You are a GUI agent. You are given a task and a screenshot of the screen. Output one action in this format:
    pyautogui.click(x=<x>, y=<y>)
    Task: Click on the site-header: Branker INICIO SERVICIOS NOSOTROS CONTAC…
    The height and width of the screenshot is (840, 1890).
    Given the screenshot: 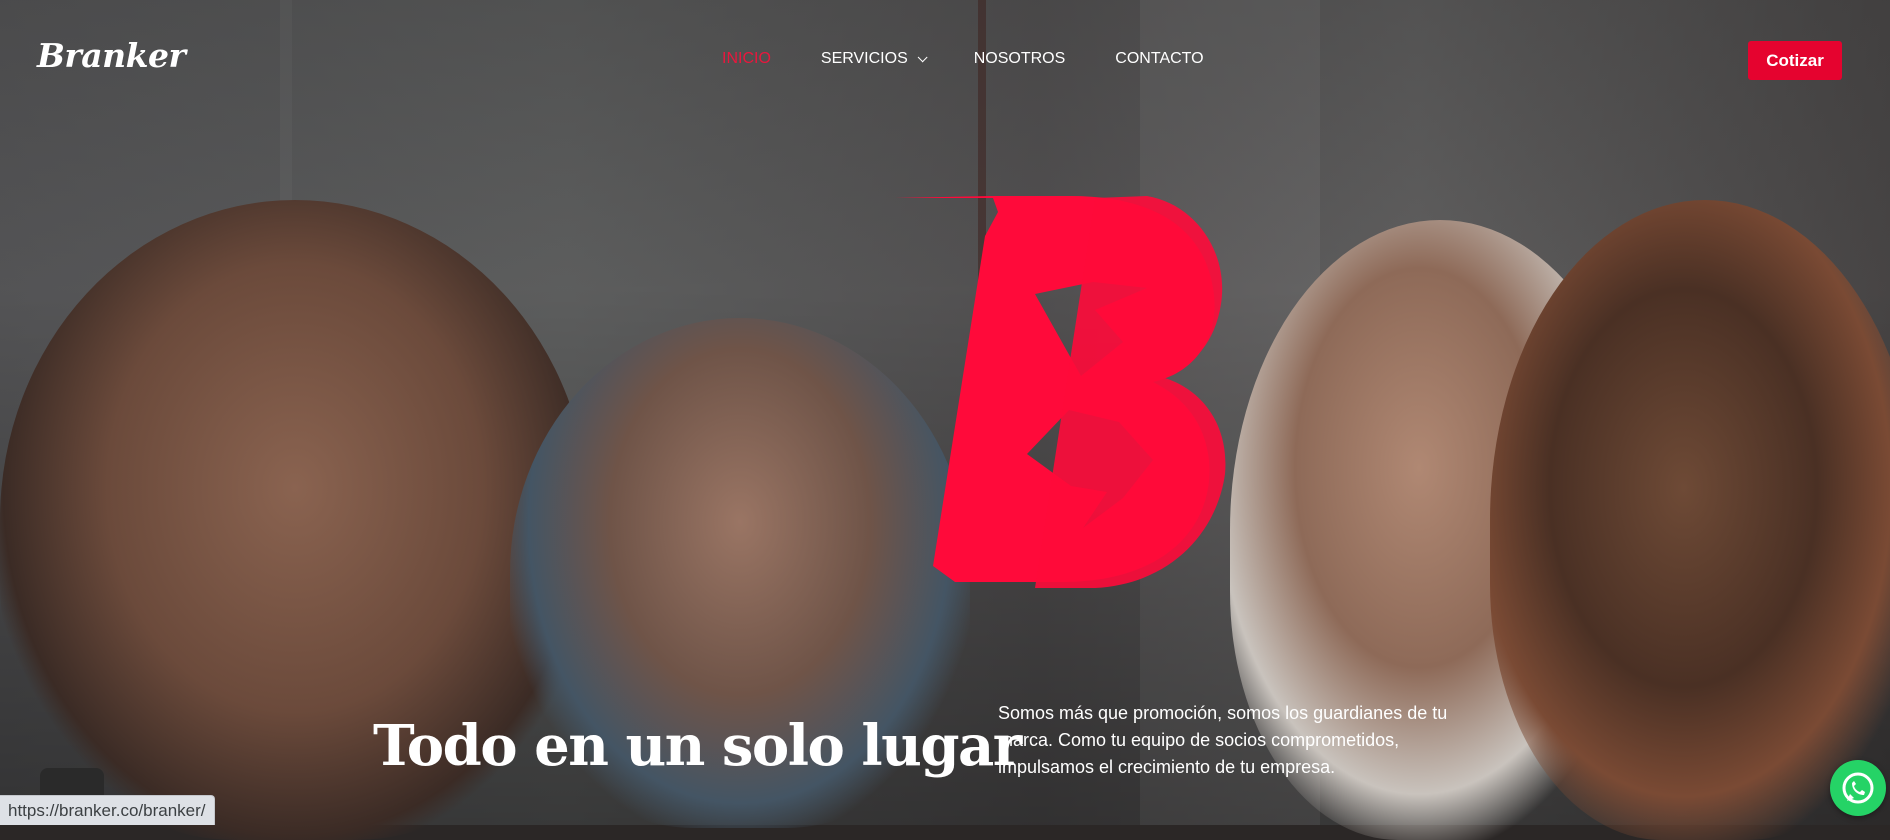 What is the action you would take?
    pyautogui.click(x=945, y=60)
    